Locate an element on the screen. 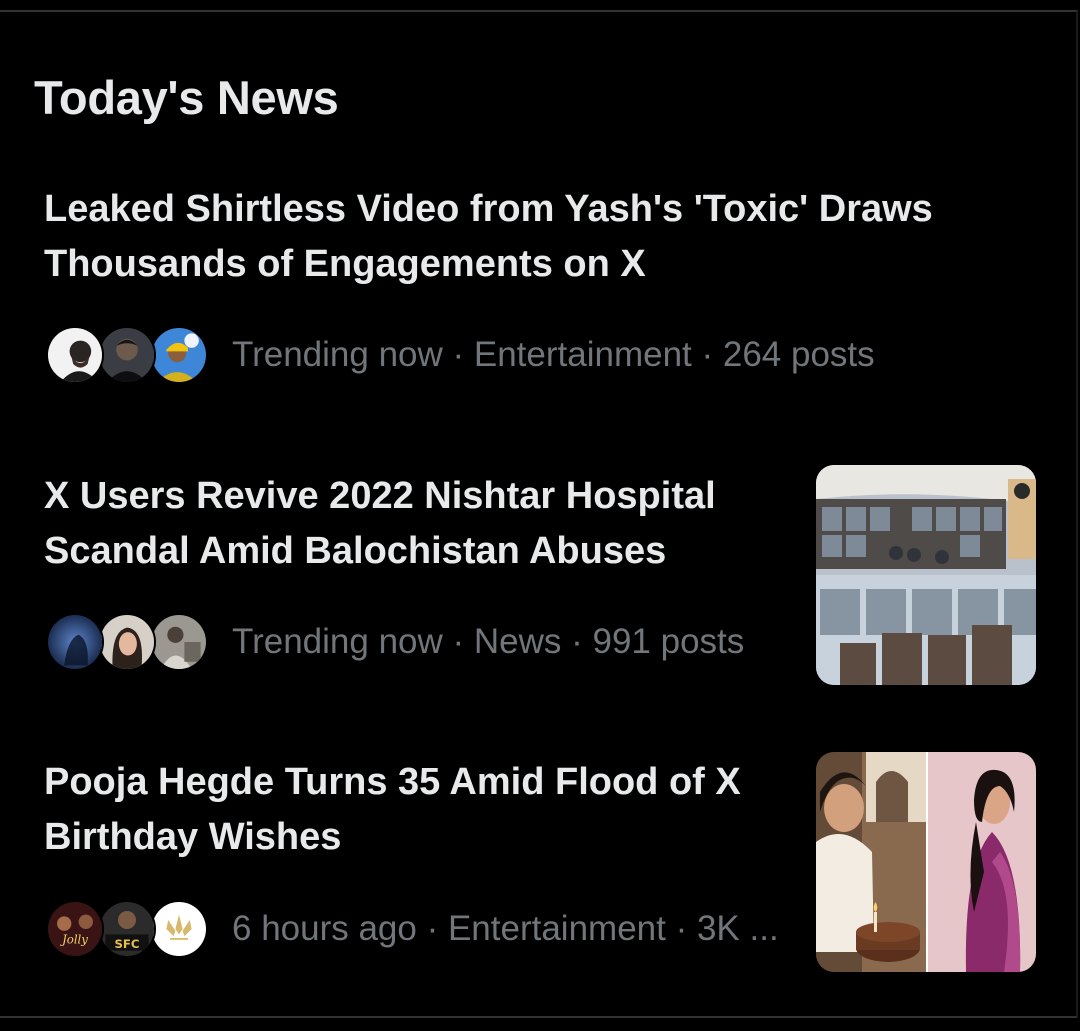 The image size is (1080, 1031). avatar-text: Jolly is located at coordinates (74, 939).